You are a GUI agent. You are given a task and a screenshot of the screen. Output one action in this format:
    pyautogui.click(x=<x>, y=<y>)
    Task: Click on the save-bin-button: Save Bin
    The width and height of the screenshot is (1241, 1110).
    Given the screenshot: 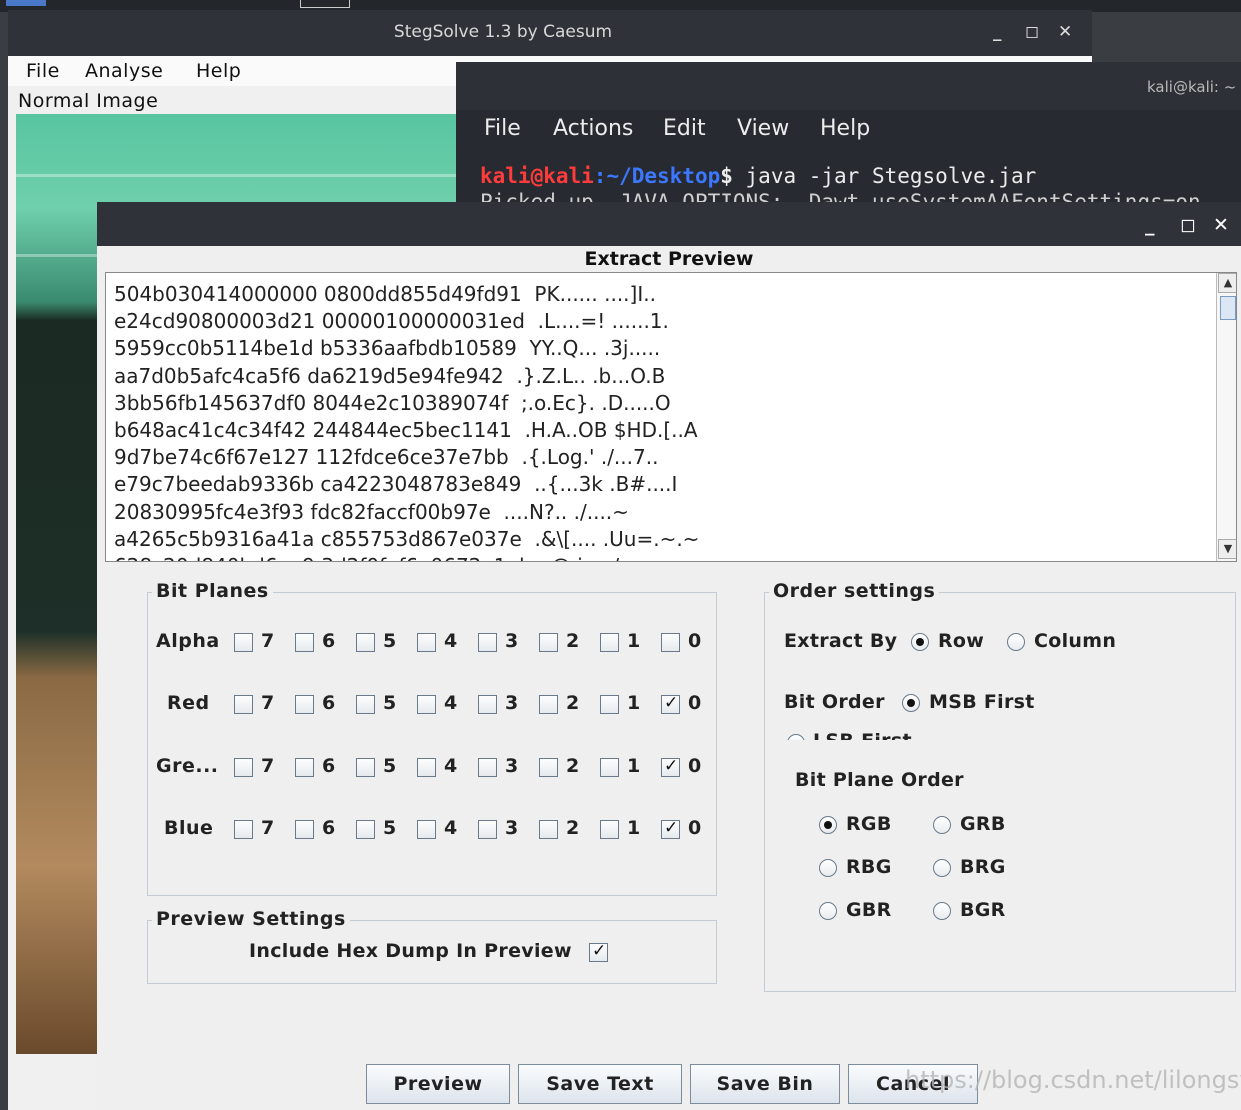 What is the action you would take?
    pyautogui.click(x=765, y=1084)
    